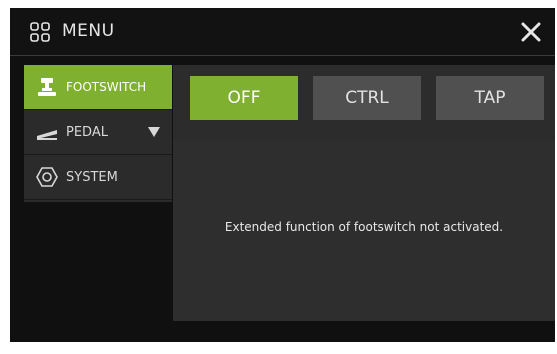  I want to click on ctrl-button: CTRL, so click(367, 98).